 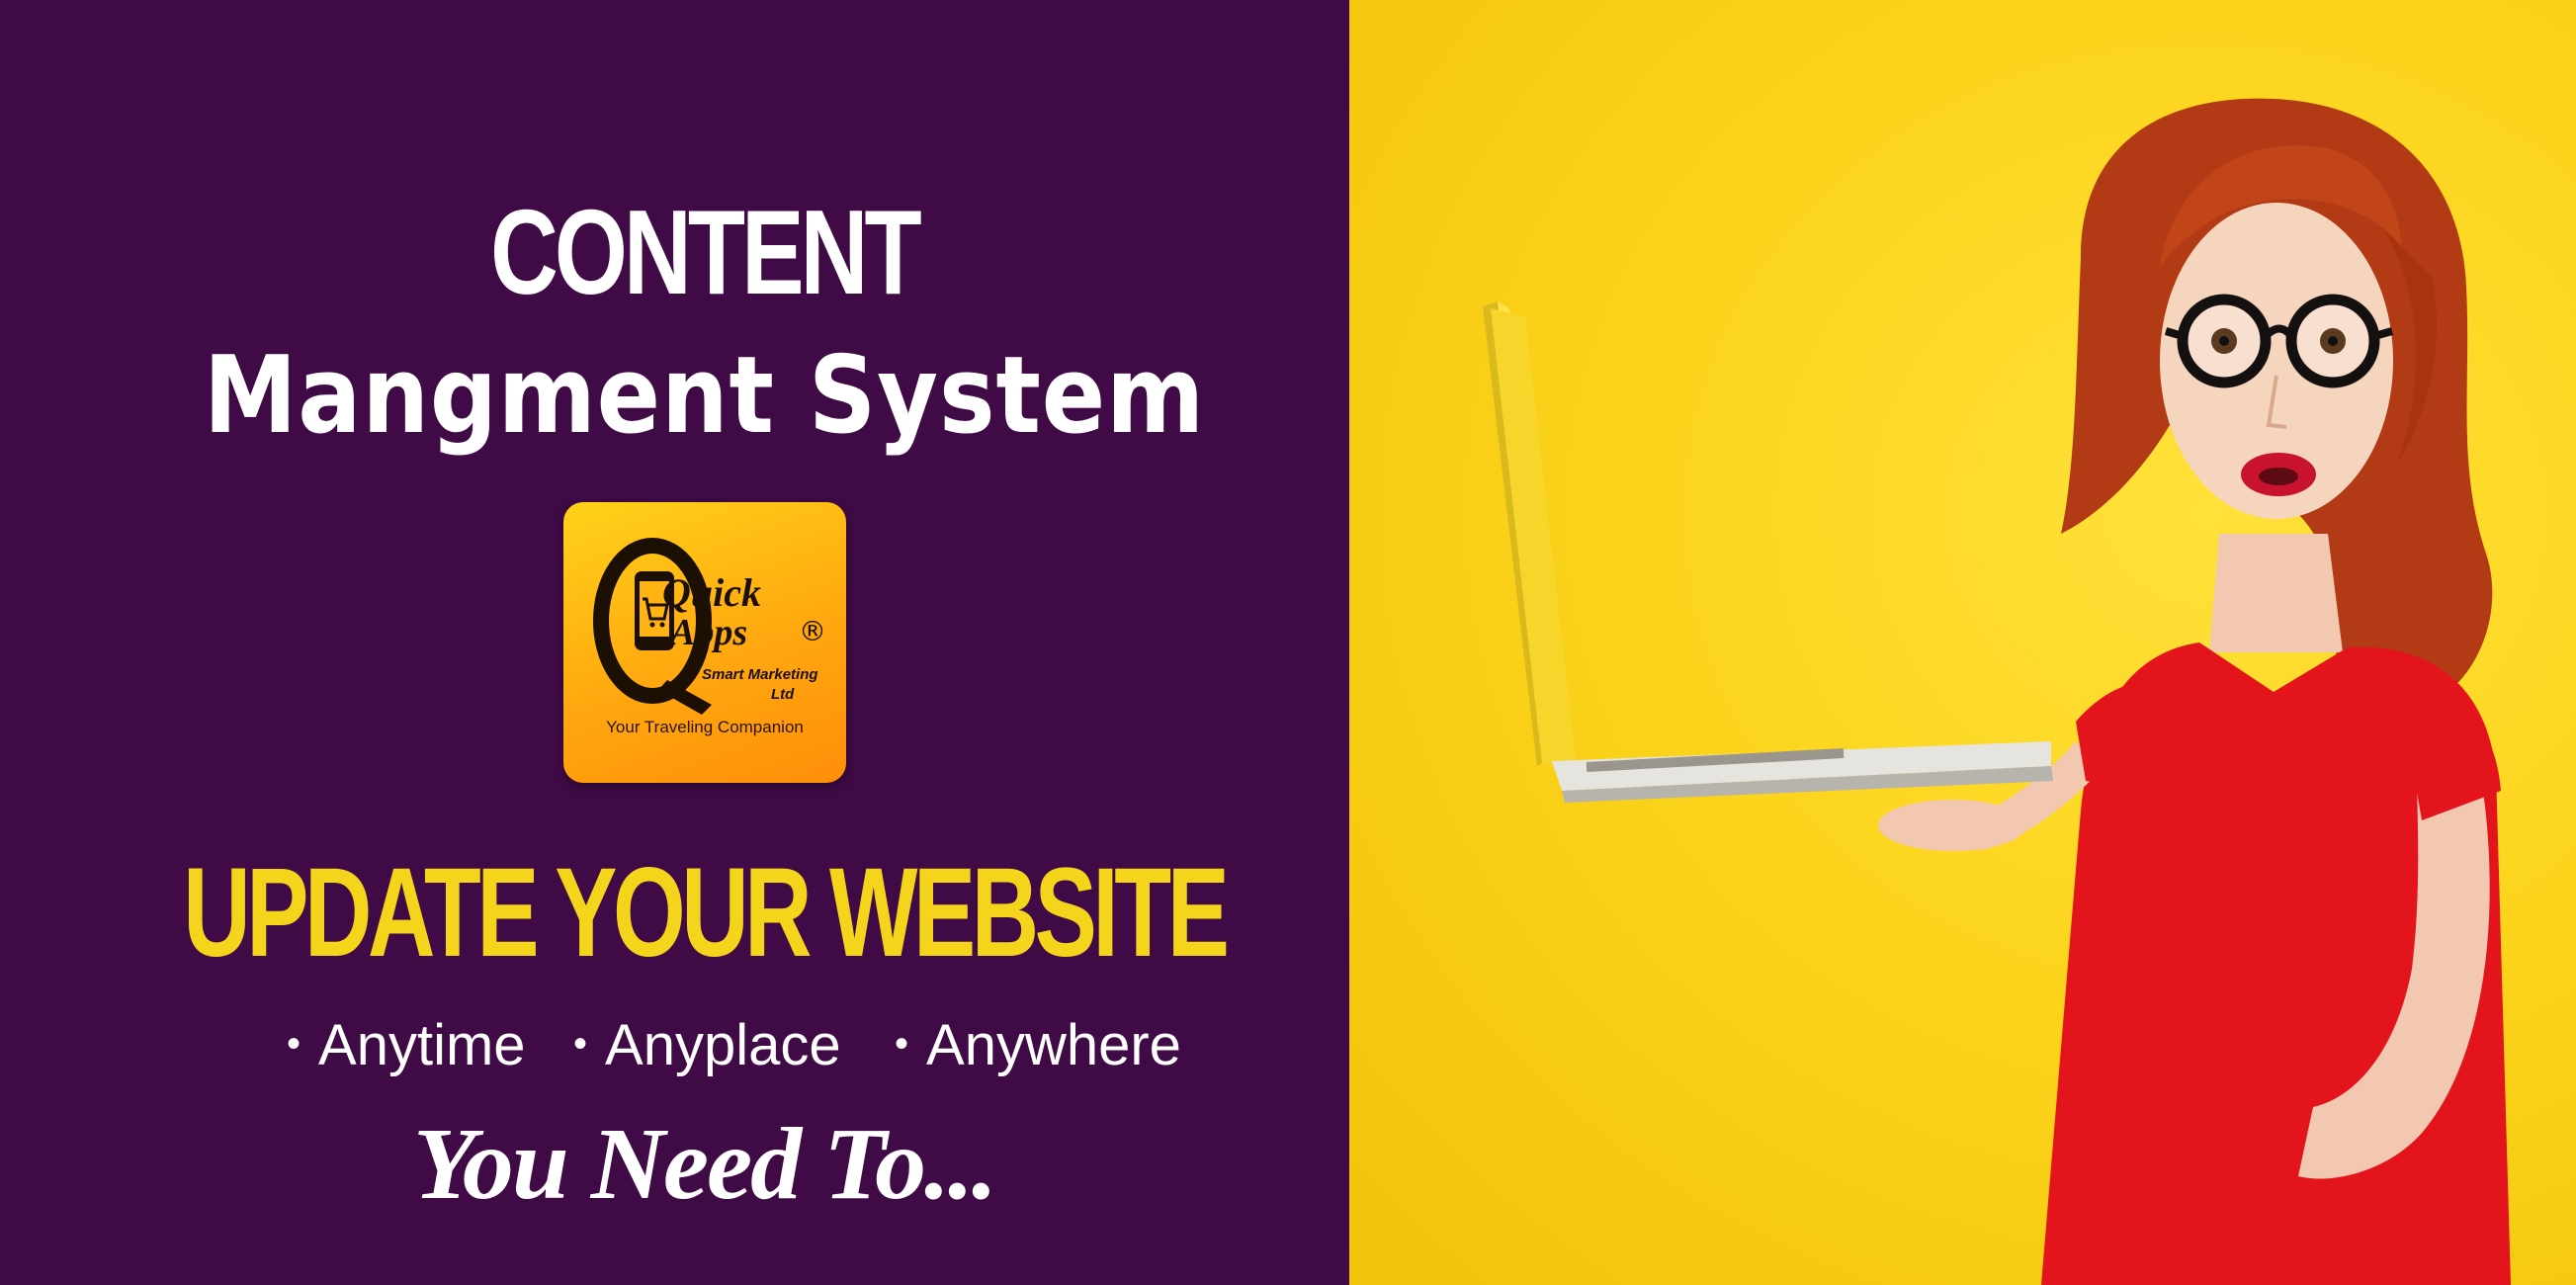 What do you see at coordinates (706, 913) in the screenshot?
I see `update-website-title: UPDATE YOUR WEBSITE` at bounding box center [706, 913].